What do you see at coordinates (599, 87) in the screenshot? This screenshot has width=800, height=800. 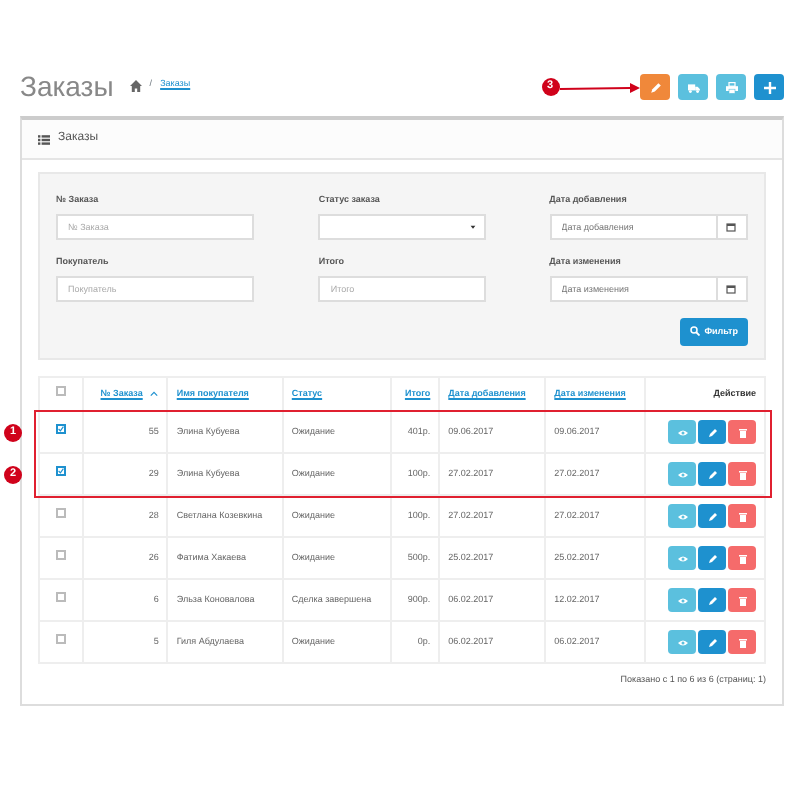 I see `annotation-arrow` at bounding box center [599, 87].